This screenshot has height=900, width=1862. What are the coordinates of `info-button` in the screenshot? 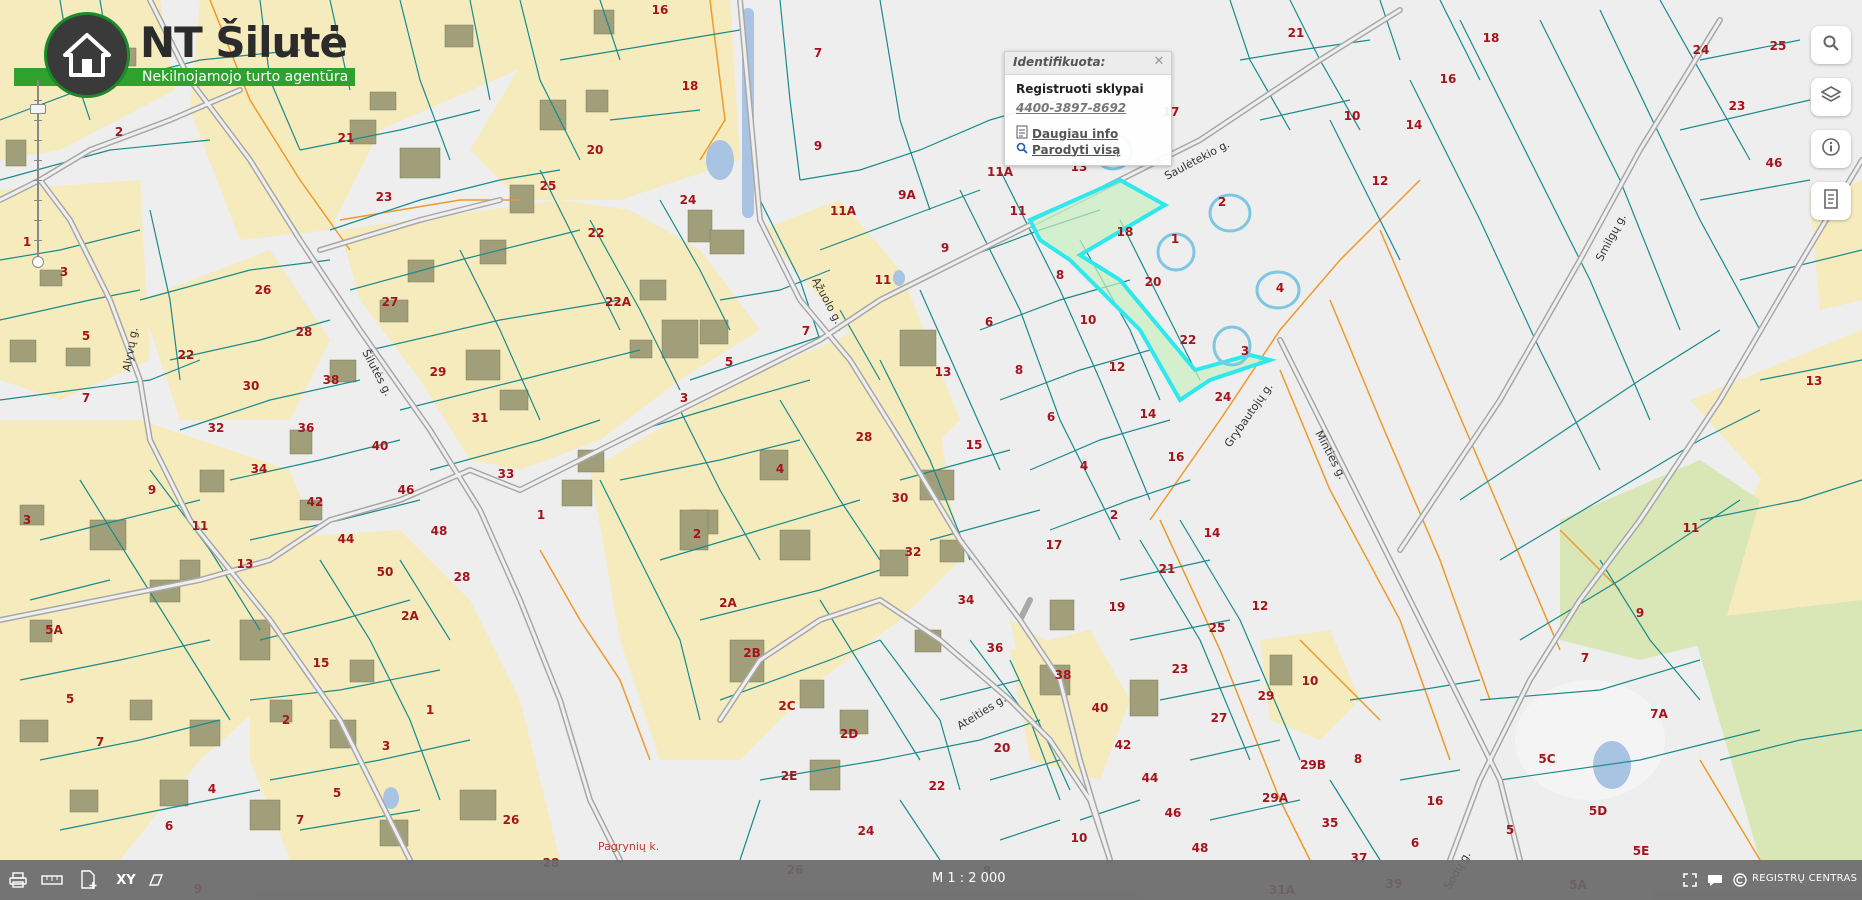 It's located at (1831, 149).